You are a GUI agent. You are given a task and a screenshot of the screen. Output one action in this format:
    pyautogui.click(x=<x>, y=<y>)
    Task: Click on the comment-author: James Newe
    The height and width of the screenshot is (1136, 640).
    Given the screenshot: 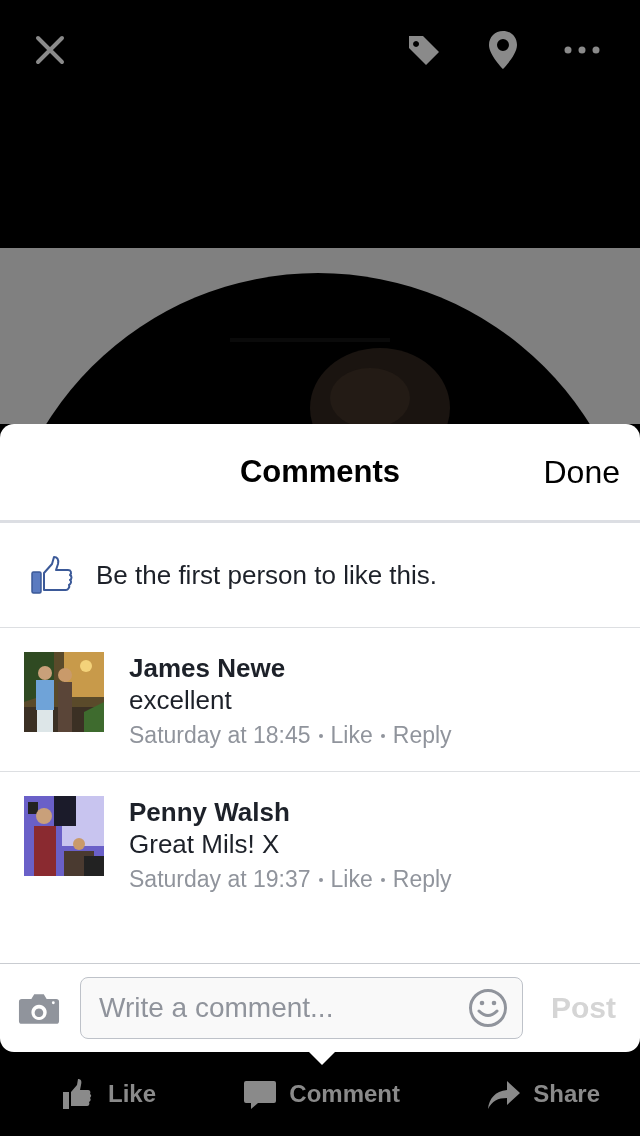 What is the action you would take?
    pyautogui.click(x=207, y=668)
    